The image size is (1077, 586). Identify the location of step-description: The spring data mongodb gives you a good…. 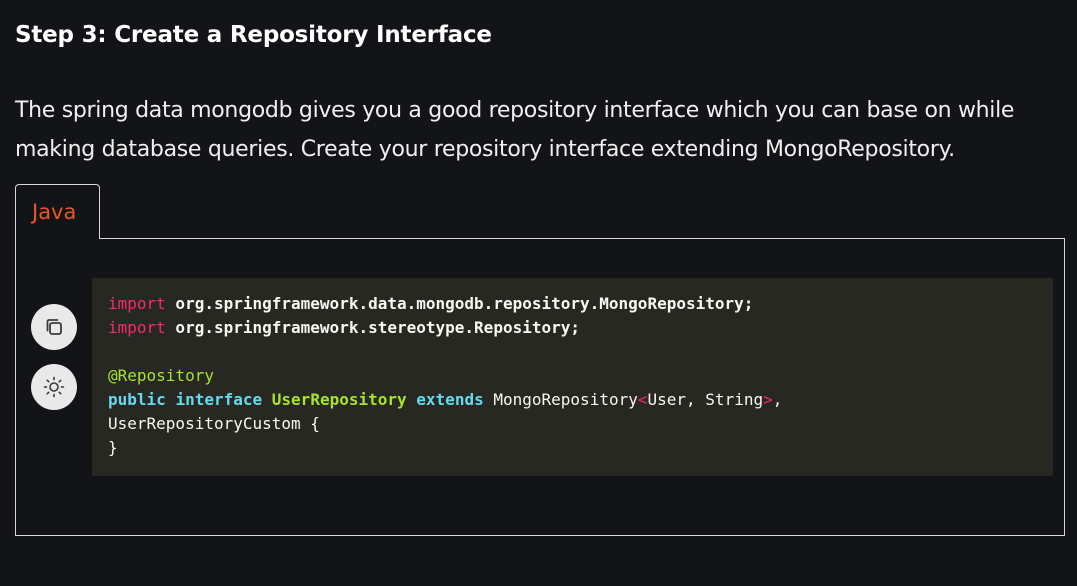
(515, 130).